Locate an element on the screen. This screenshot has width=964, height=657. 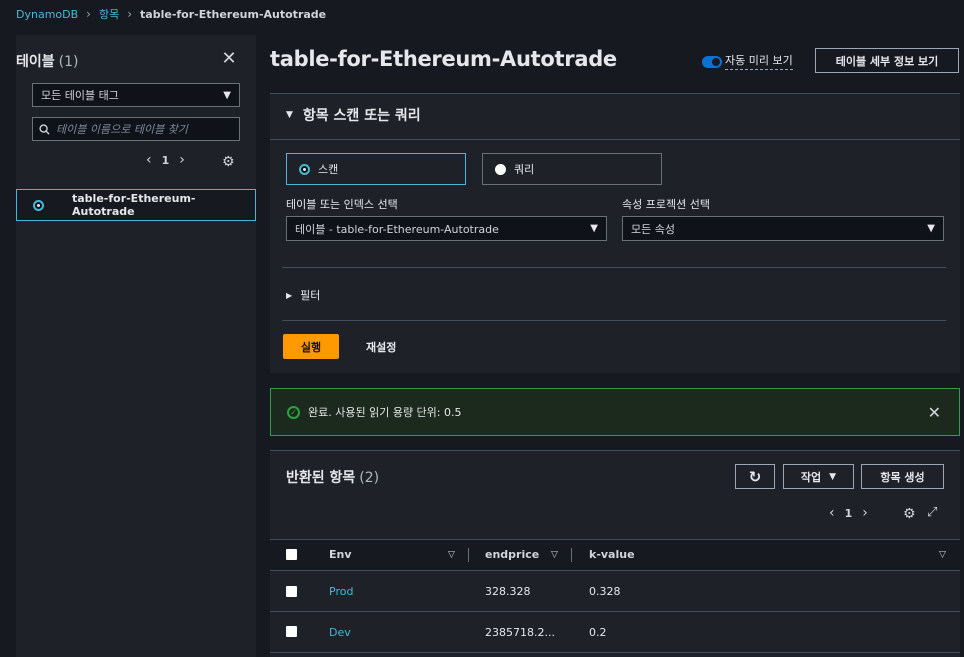
table-tag-select: 모든 테이블 태그 ▼ is located at coordinates (136, 95).